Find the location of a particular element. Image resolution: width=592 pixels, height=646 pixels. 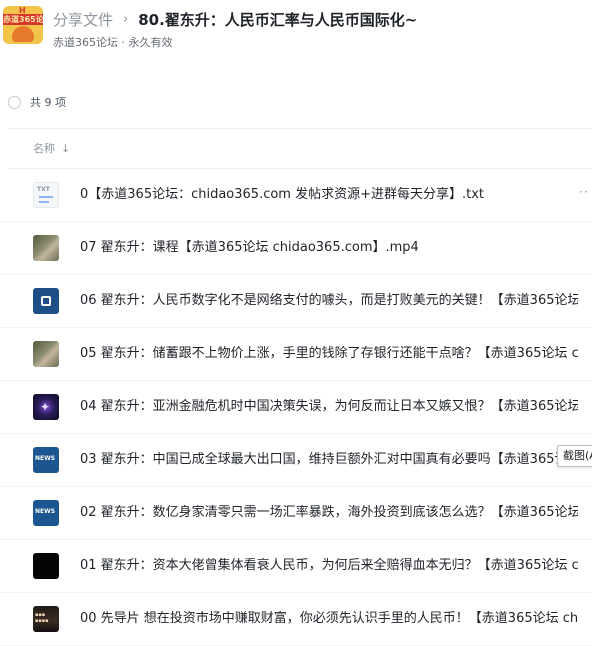

breadcrumb-share-files-link: 分享文件 is located at coordinates (83, 19).